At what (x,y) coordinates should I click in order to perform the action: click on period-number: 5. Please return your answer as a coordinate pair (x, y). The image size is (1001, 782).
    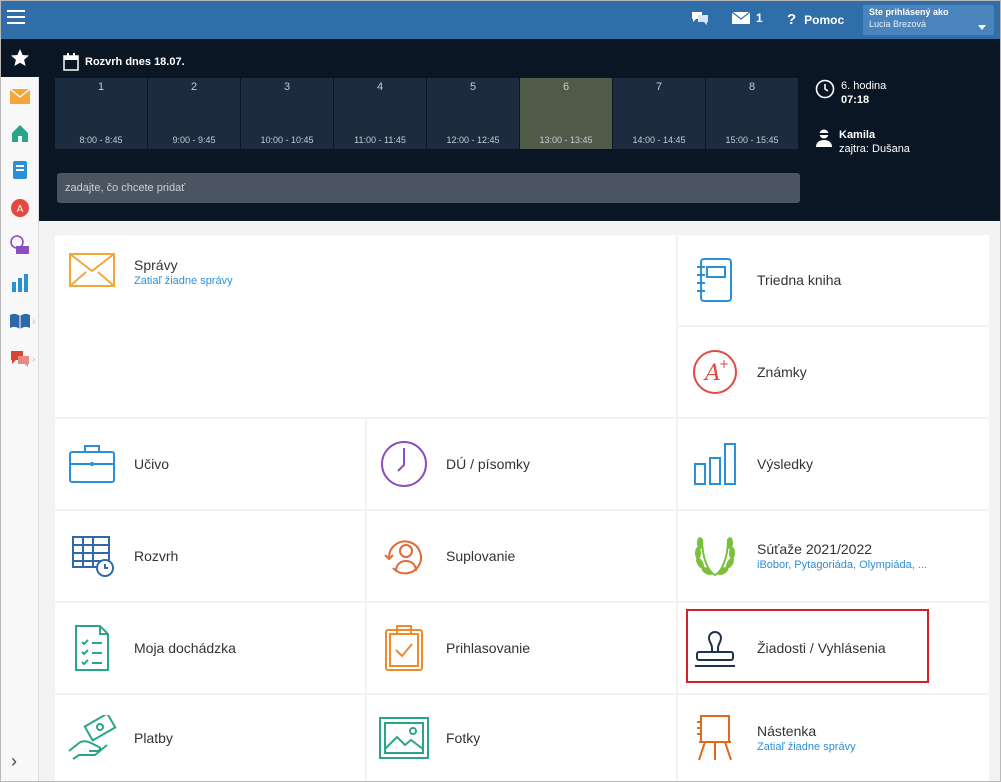
    Looking at the image, I should click on (473, 87).